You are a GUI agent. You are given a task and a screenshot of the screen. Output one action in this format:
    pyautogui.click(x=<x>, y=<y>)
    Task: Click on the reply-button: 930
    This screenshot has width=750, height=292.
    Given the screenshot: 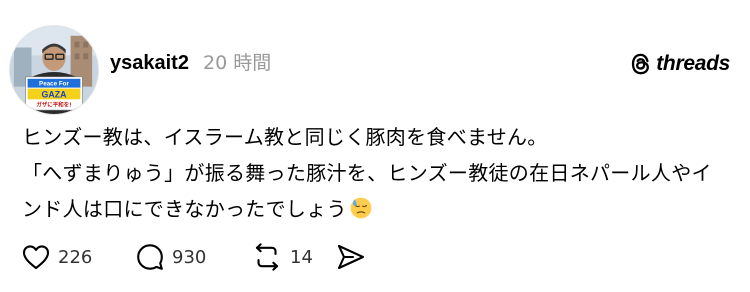 What is the action you would take?
    pyautogui.click(x=194, y=257)
    